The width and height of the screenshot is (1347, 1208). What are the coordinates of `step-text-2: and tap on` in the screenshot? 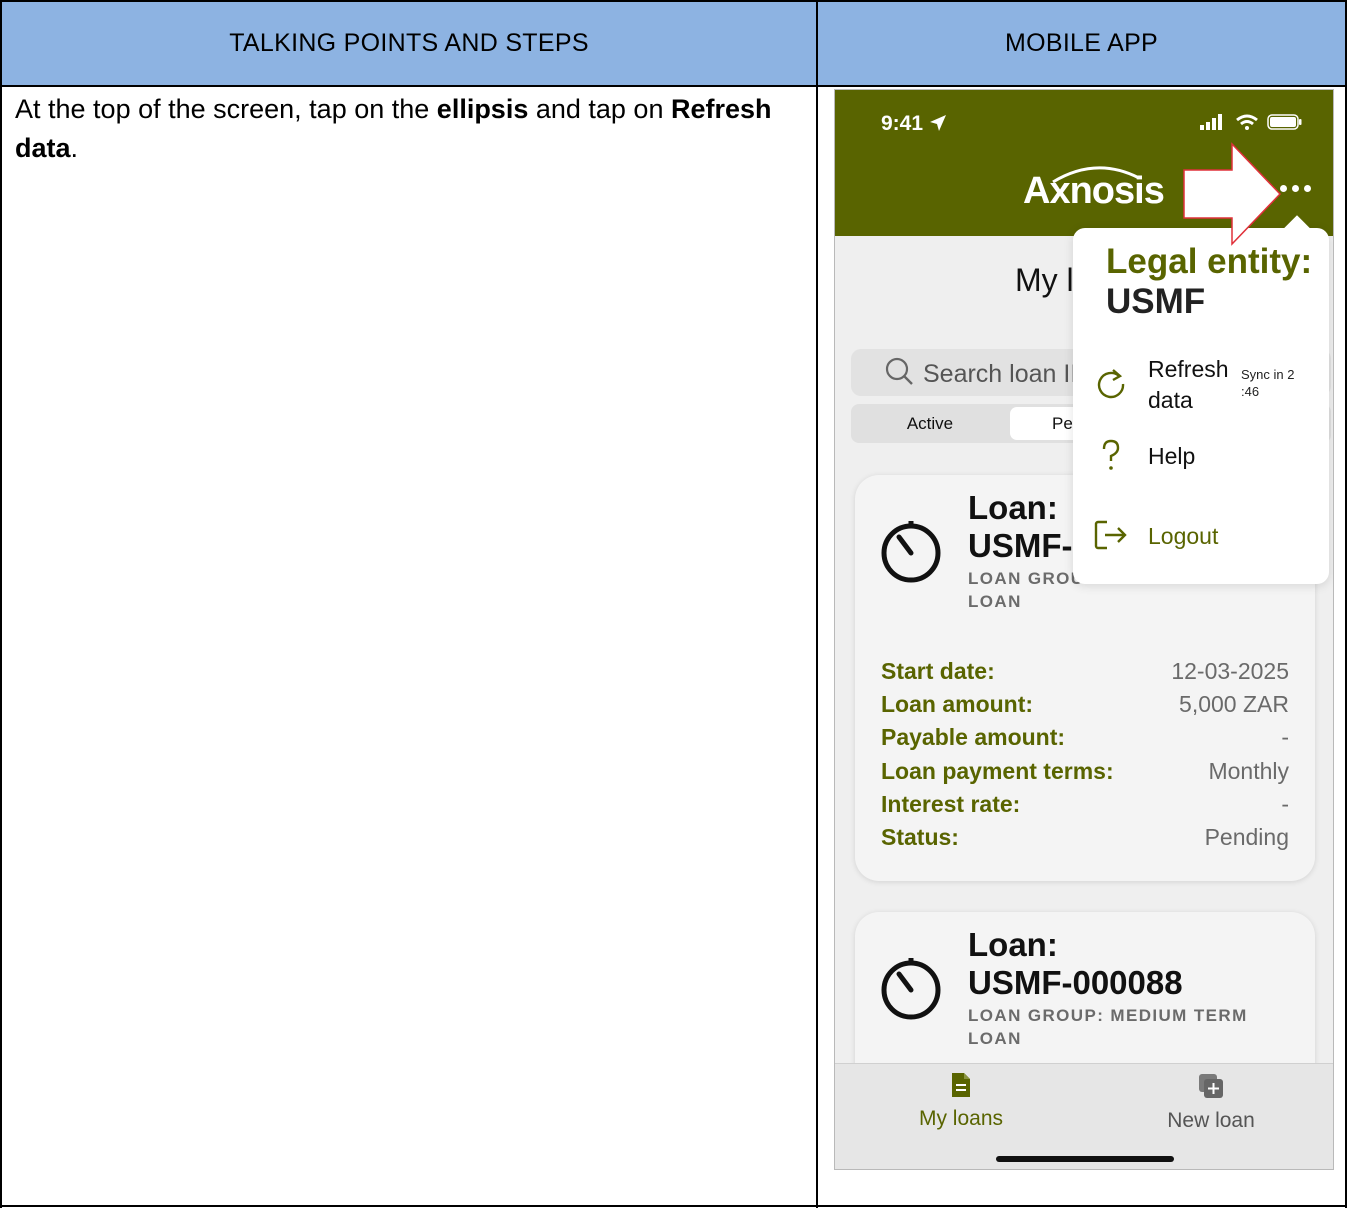 It's located at (599, 109).